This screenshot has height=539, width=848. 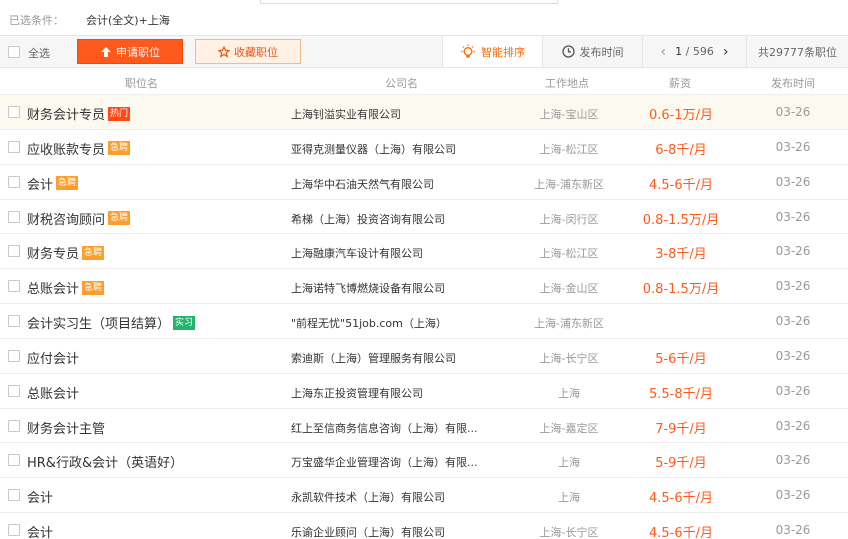 What do you see at coordinates (66, 113) in the screenshot?
I see `job-title-link: 财务会计专员` at bounding box center [66, 113].